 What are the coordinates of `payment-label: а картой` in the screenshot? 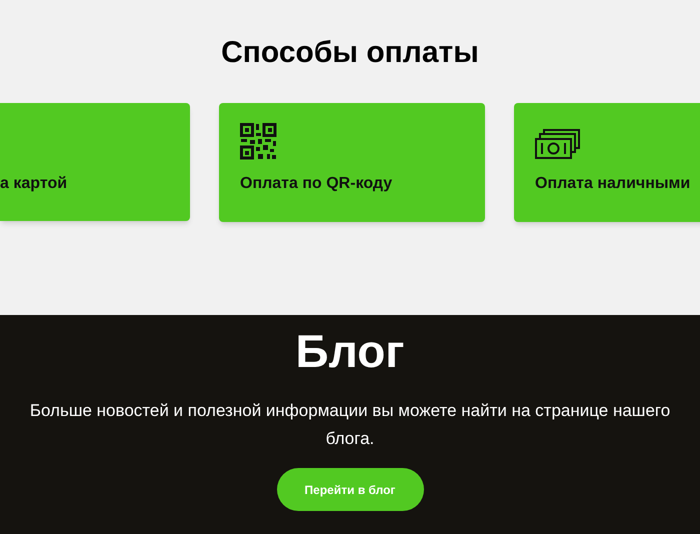 It's located at (34, 184).